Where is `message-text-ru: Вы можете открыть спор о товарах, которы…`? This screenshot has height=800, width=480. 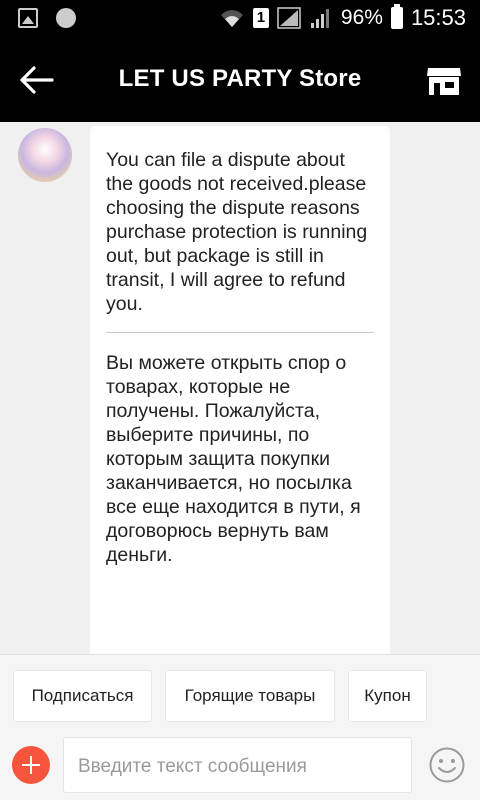 message-text-ru: Вы можете открыть спор о товарах, которы… is located at coordinates (233, 459).